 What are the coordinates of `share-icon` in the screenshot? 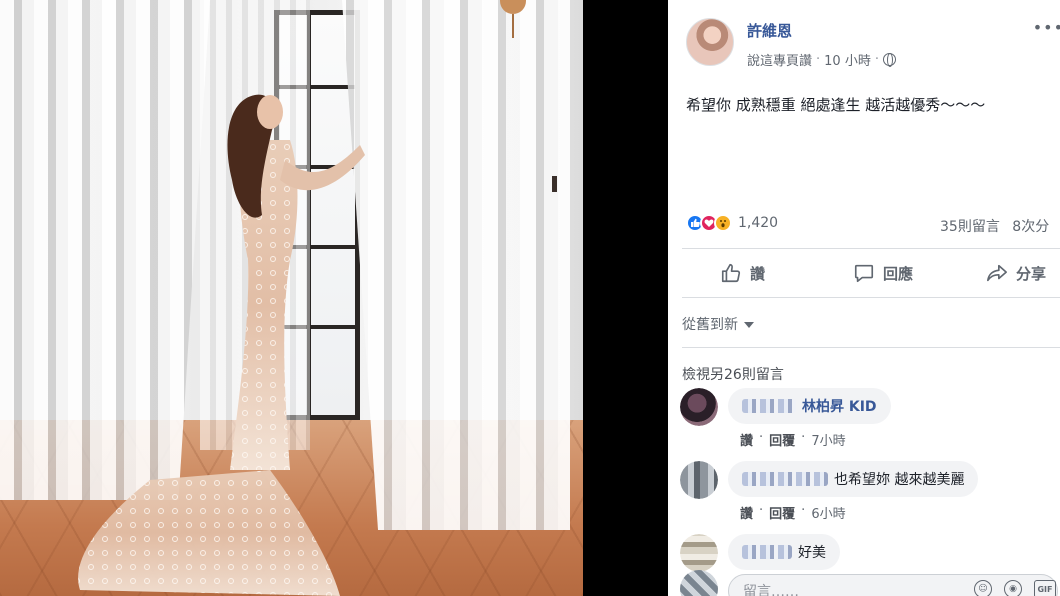 It's located at (997, 273).